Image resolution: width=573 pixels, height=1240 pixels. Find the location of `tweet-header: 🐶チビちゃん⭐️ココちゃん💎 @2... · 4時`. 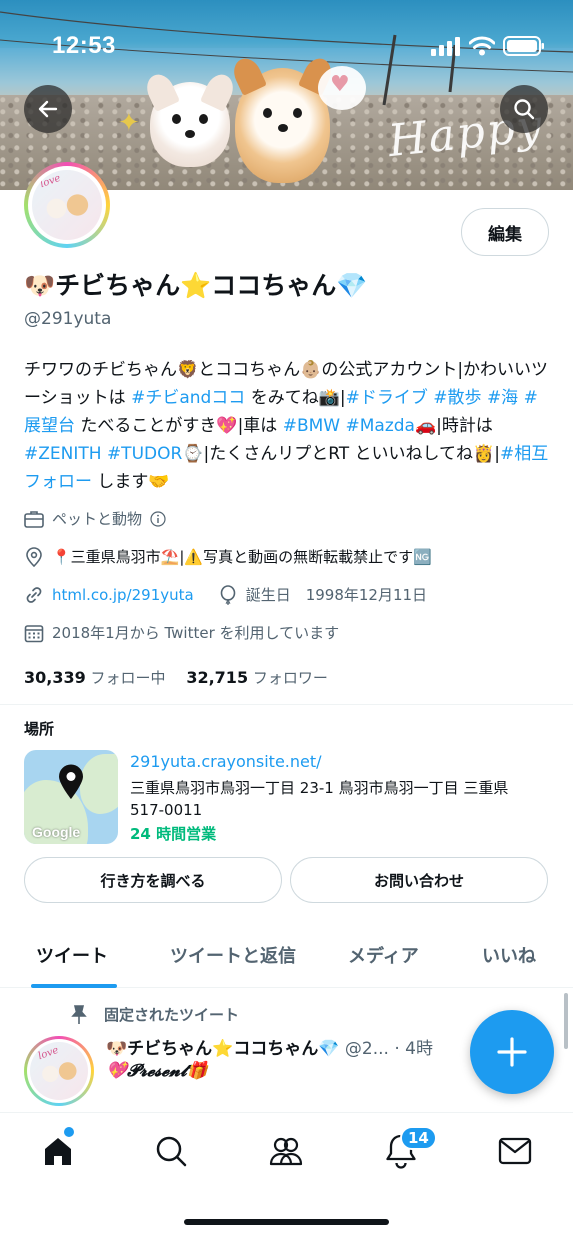

tweet-header: 🐶チビちゃん⭐️ココちゃん💎 @2... · 4時 is located at coordinates (269, 1046).